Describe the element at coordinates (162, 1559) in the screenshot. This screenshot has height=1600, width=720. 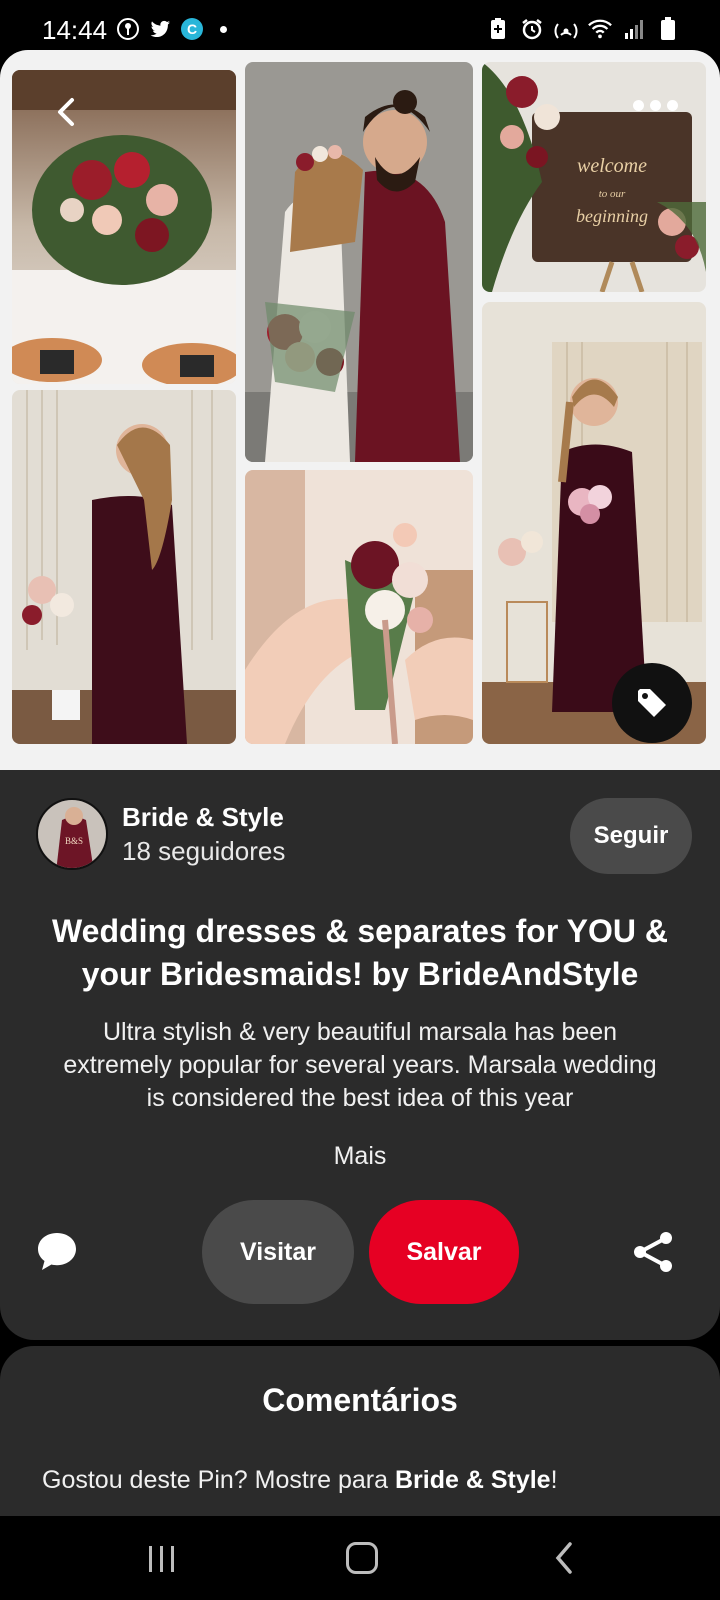
I see `recent-apps-button` at that location.